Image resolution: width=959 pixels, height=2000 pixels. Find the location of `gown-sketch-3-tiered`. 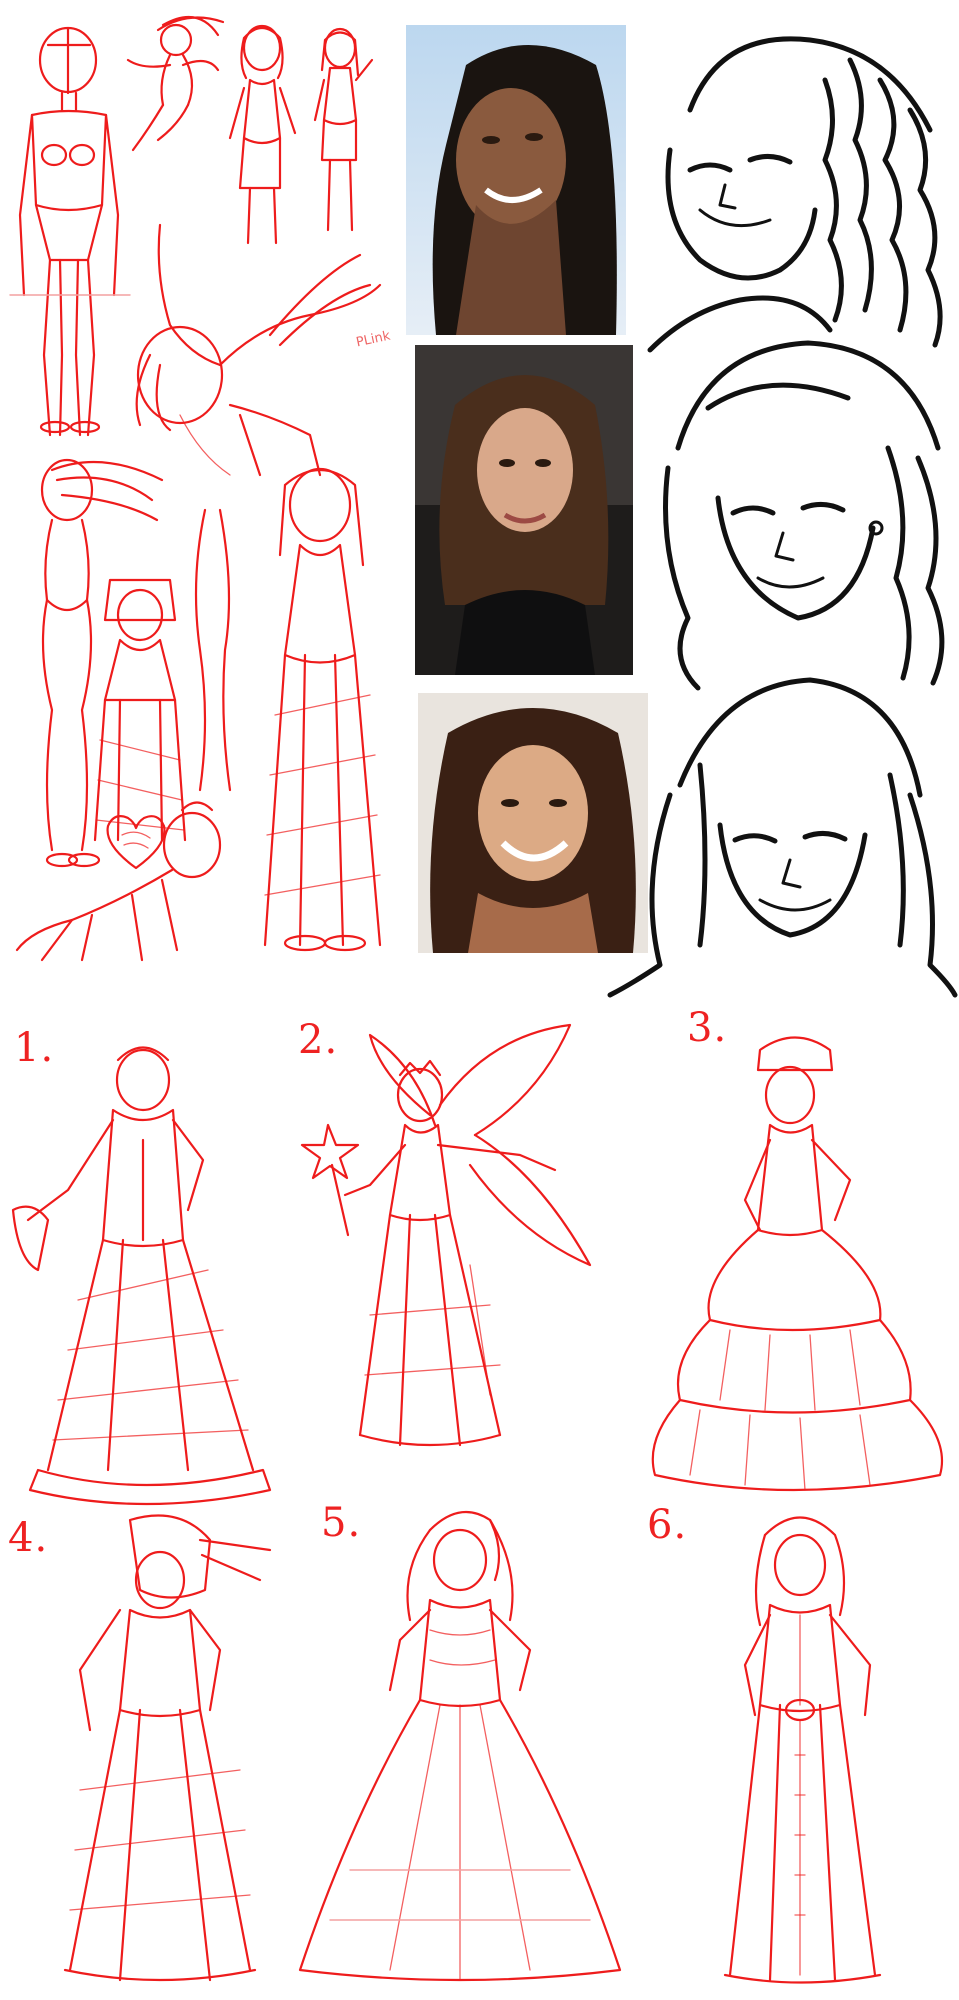

gown-sketch-3-tiered is located at coordinates (797, 1265).